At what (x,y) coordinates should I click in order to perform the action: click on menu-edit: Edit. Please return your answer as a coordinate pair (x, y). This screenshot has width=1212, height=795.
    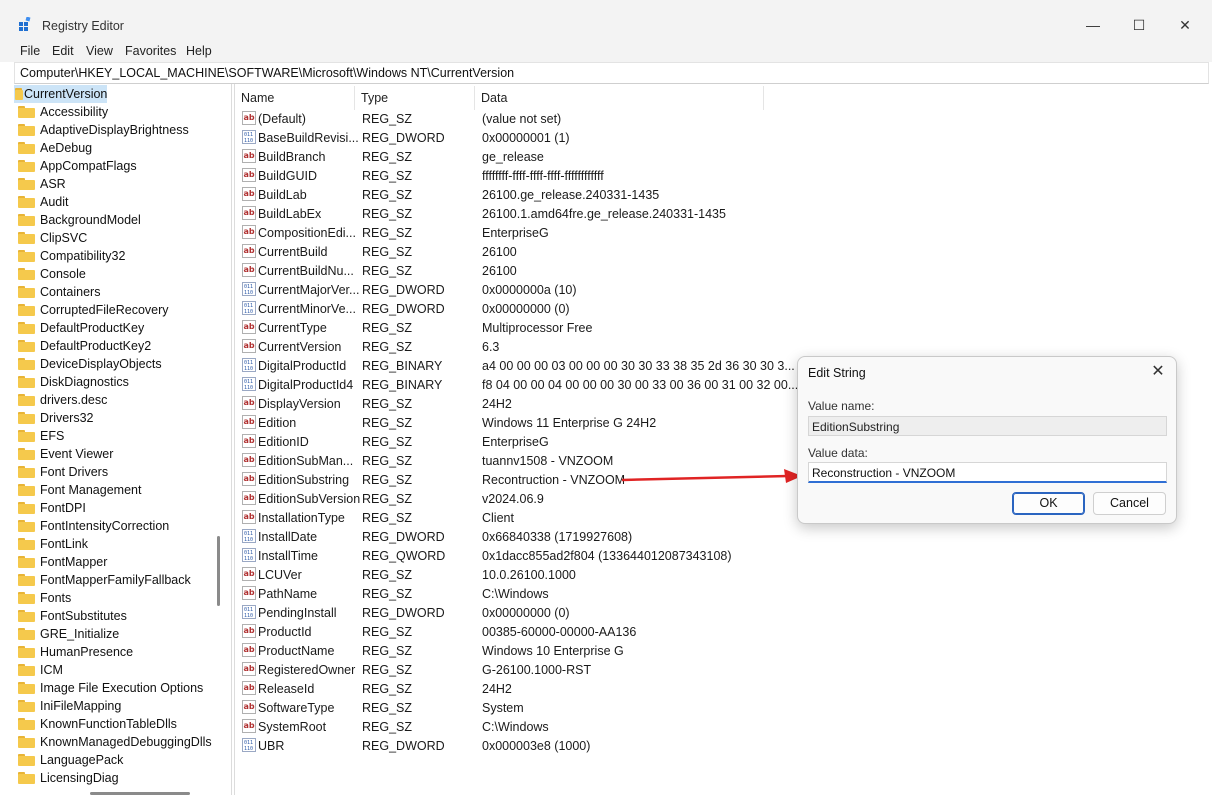
    Looking at the image, I should click on (63, 51).